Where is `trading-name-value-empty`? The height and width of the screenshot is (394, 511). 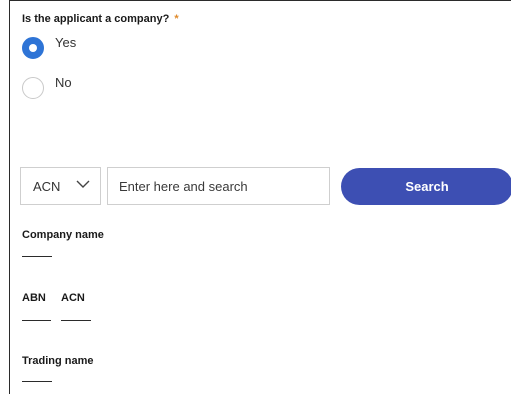 trading-name-value-empty is located at coordinates (37, 381).